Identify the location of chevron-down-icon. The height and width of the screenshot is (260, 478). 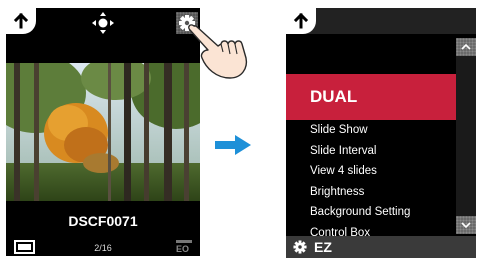
(466, 225).